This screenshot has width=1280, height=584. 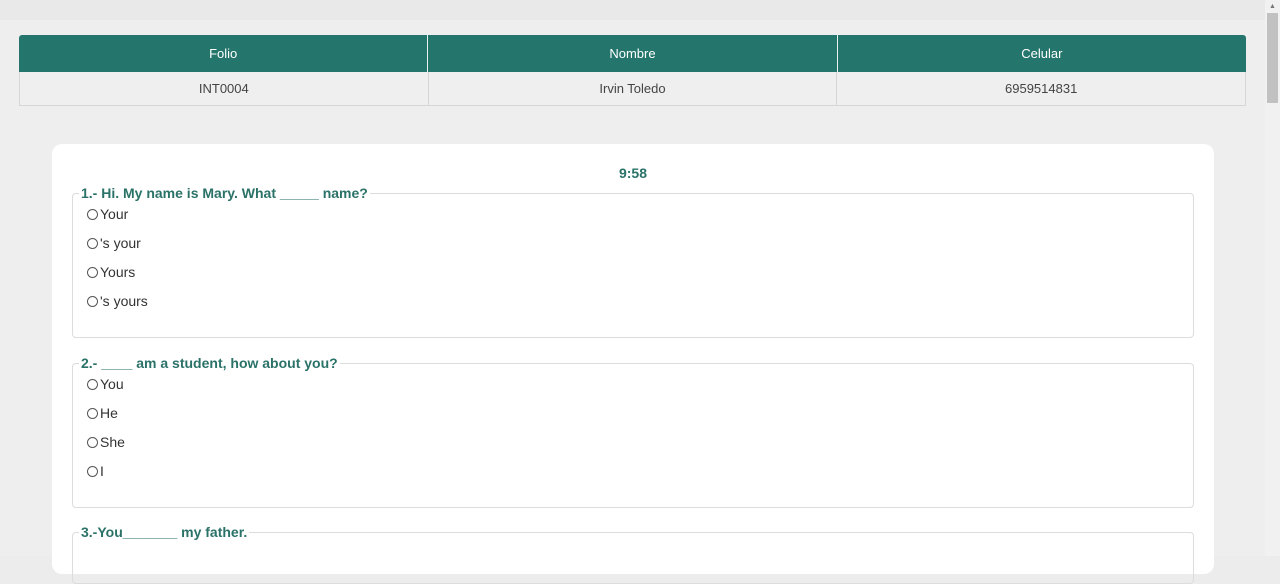 I want to click on info-table-row: INT0004 Irvin Toledo 6959514831, so click(x=632, y=89).